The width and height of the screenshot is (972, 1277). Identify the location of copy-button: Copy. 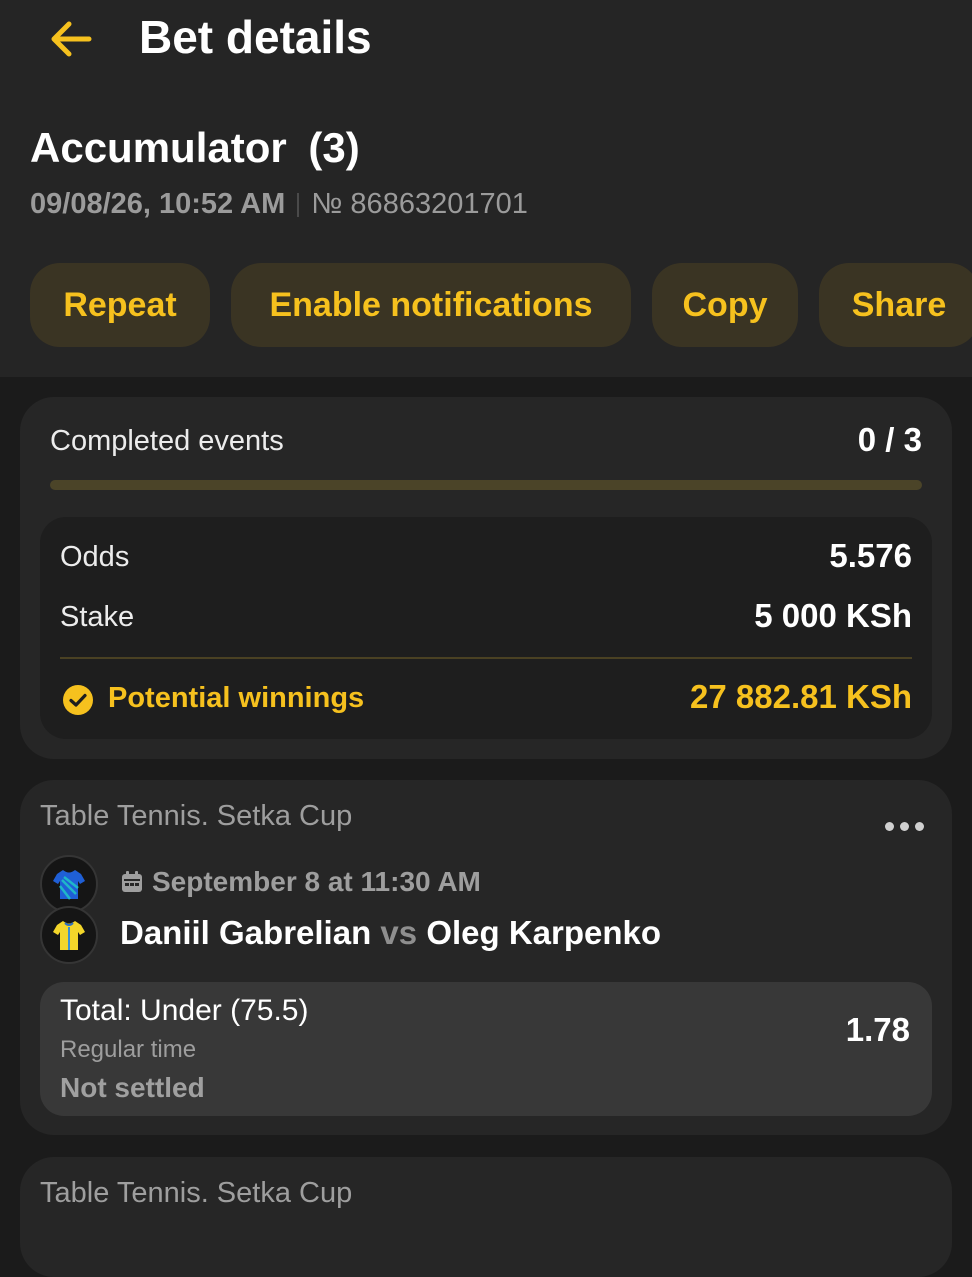
(725, 305).